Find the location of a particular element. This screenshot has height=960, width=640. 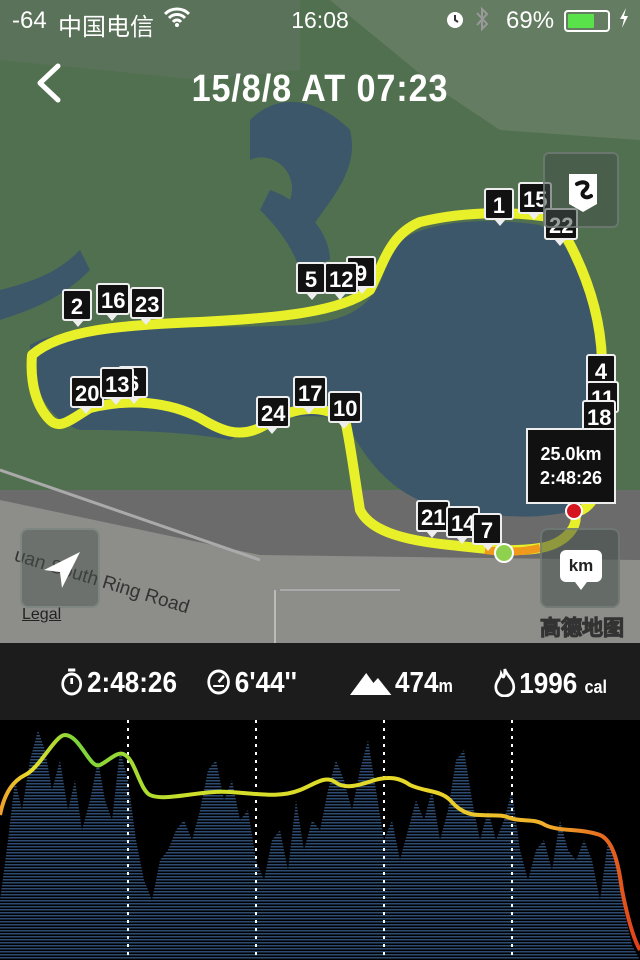

km-marker: 17 is located at coordinates (310, 395).